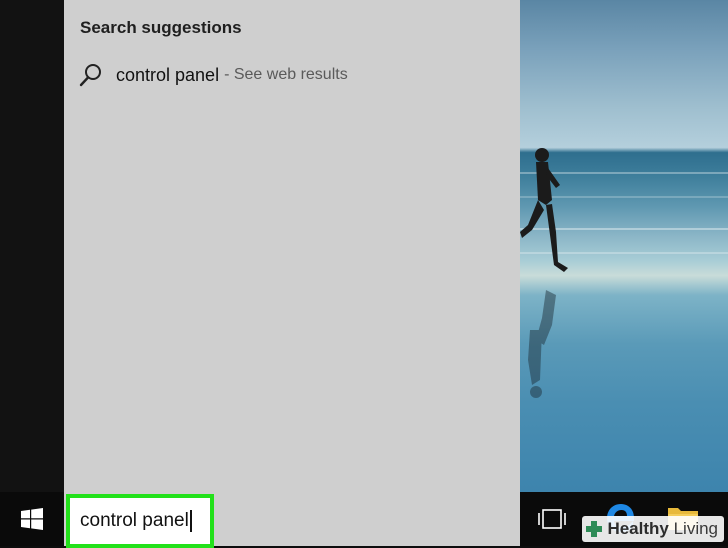  I want to click on suggestion-hint: - See web results, so click(286, 74).